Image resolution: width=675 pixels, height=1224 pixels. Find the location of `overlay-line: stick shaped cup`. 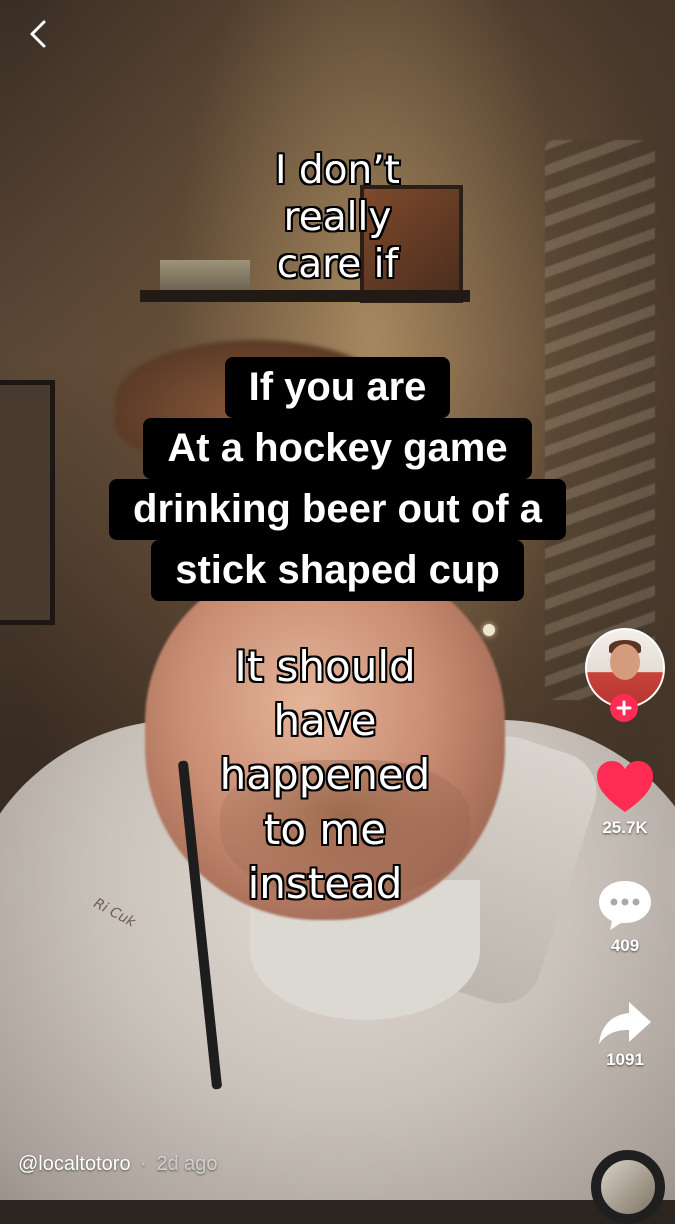

overlay-line: stick shaped cup is located at coordinates (337, 570).